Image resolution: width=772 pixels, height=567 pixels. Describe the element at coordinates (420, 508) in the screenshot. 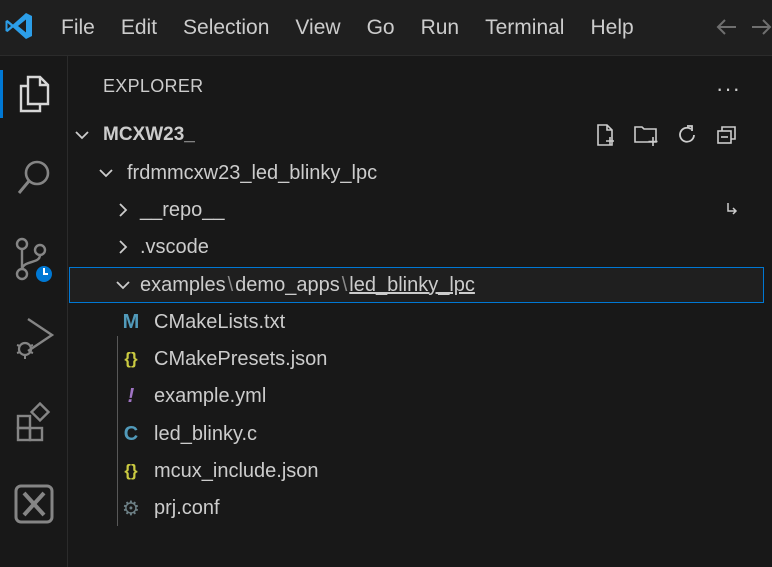

I see `file-item: ⚙ prj.conf` at that location.